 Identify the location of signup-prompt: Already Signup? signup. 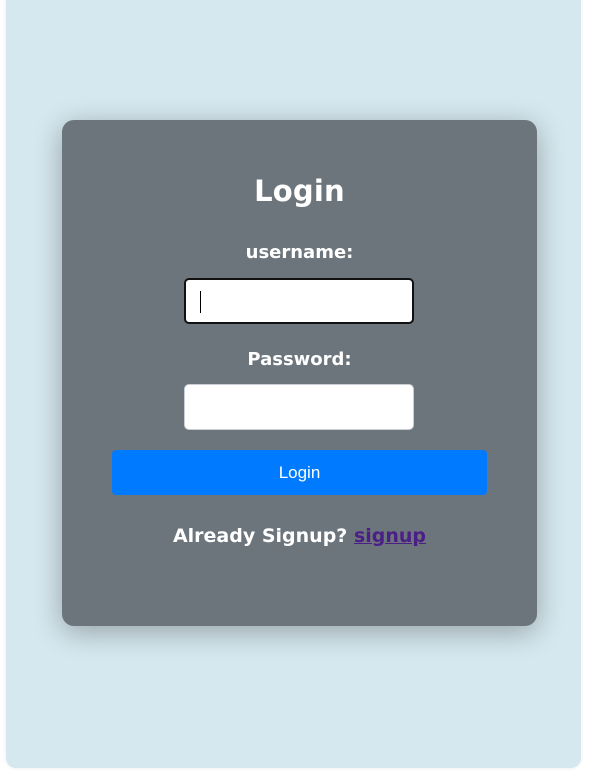
(299, 536).